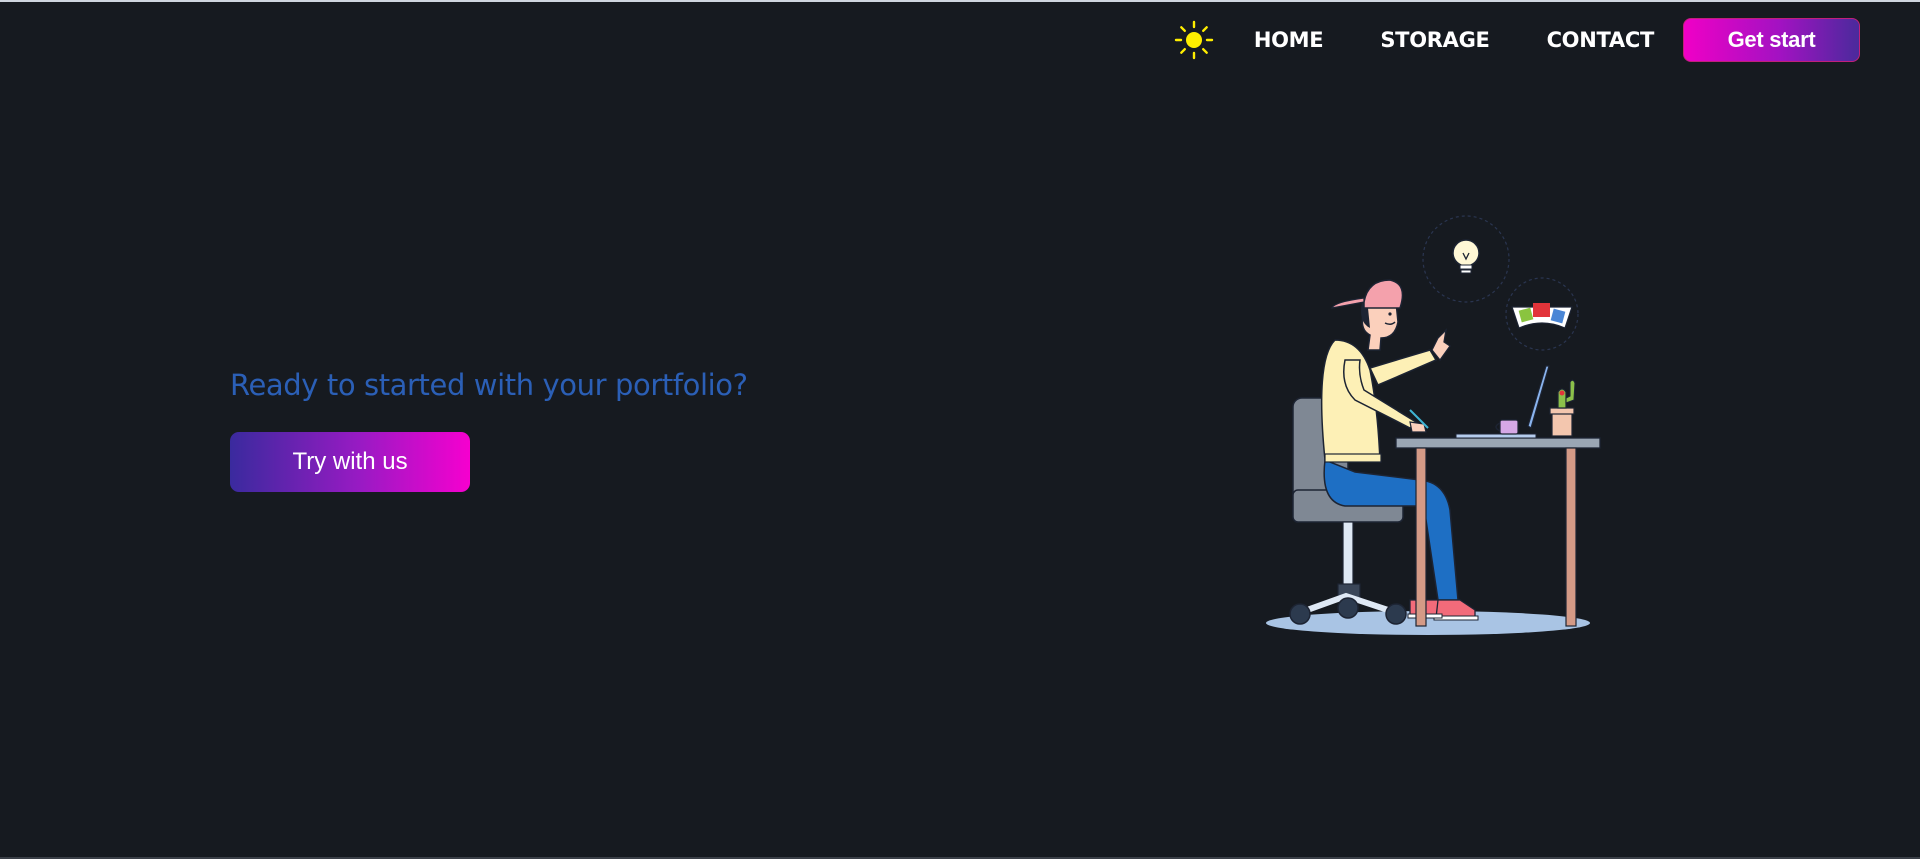 This screenshot has width=1920, height=859. I want to click on lightbulb-icon, so click(1466, 259).